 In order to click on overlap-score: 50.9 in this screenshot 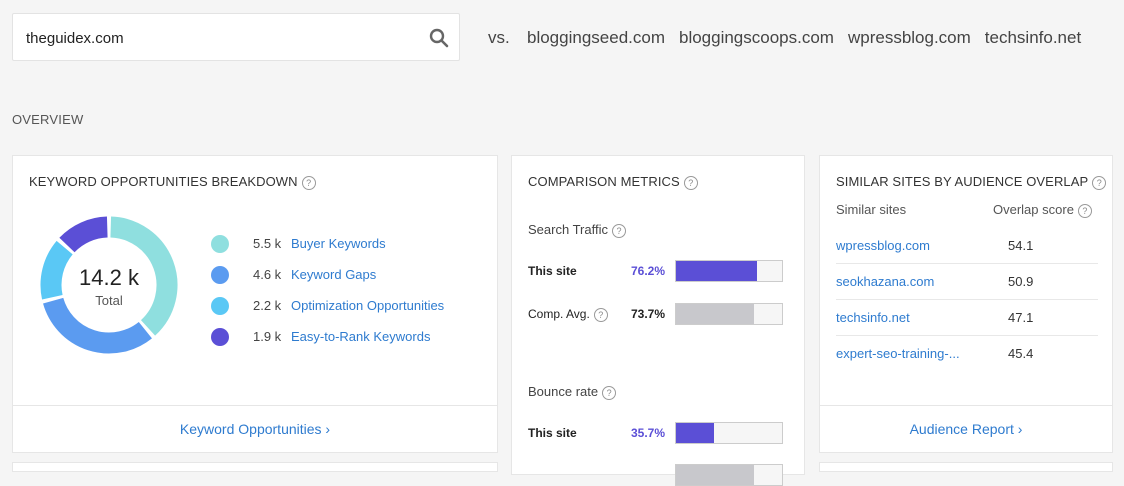, I will do `click(1021, 281)`.